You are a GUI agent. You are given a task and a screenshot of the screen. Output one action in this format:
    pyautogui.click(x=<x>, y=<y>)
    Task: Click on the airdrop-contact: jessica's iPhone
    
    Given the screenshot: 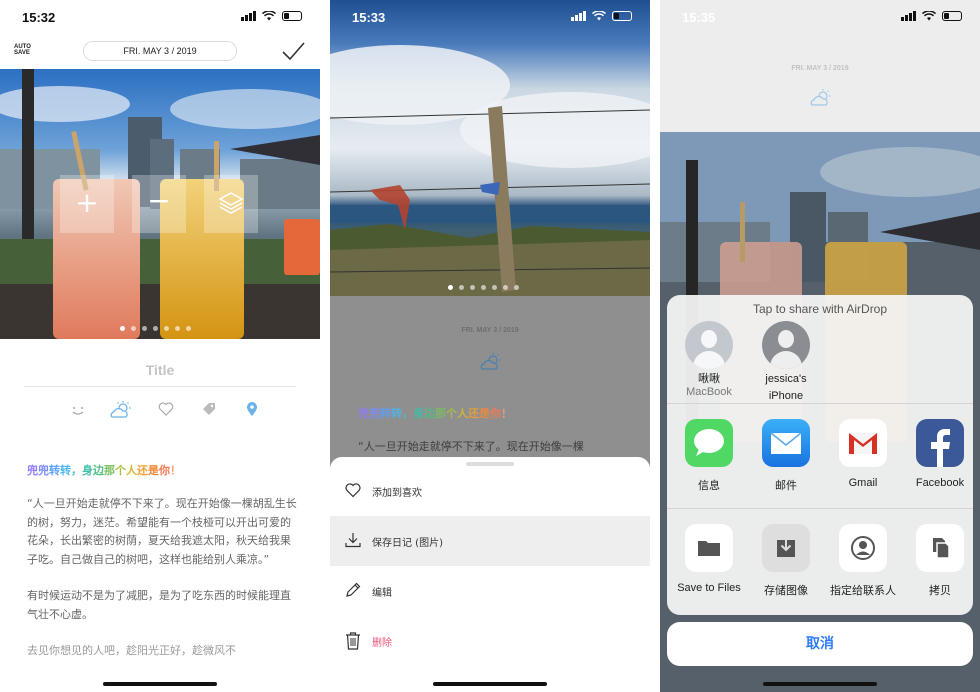 What is the action you would take?
    pyautogui.click(x=786, y=362)
    